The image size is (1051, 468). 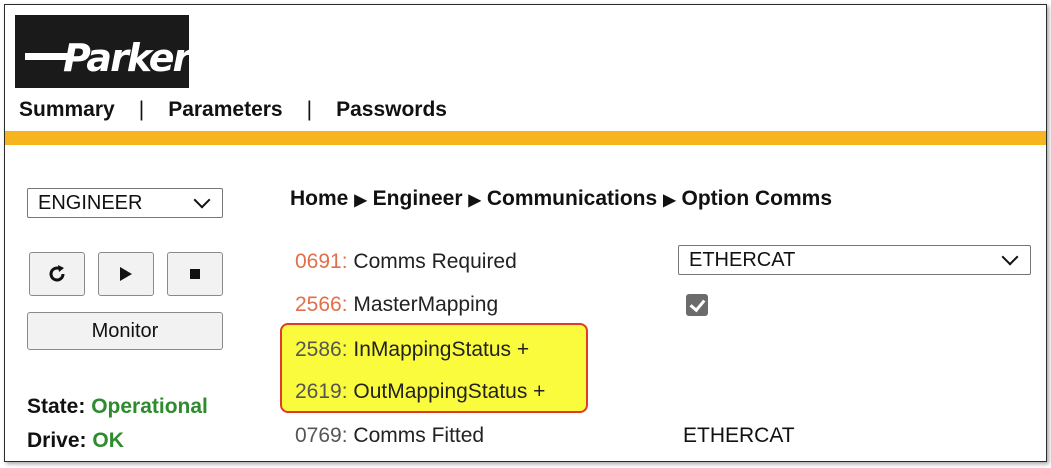 I want to click on param-label: Comms Required, so click(x=435, y=261).